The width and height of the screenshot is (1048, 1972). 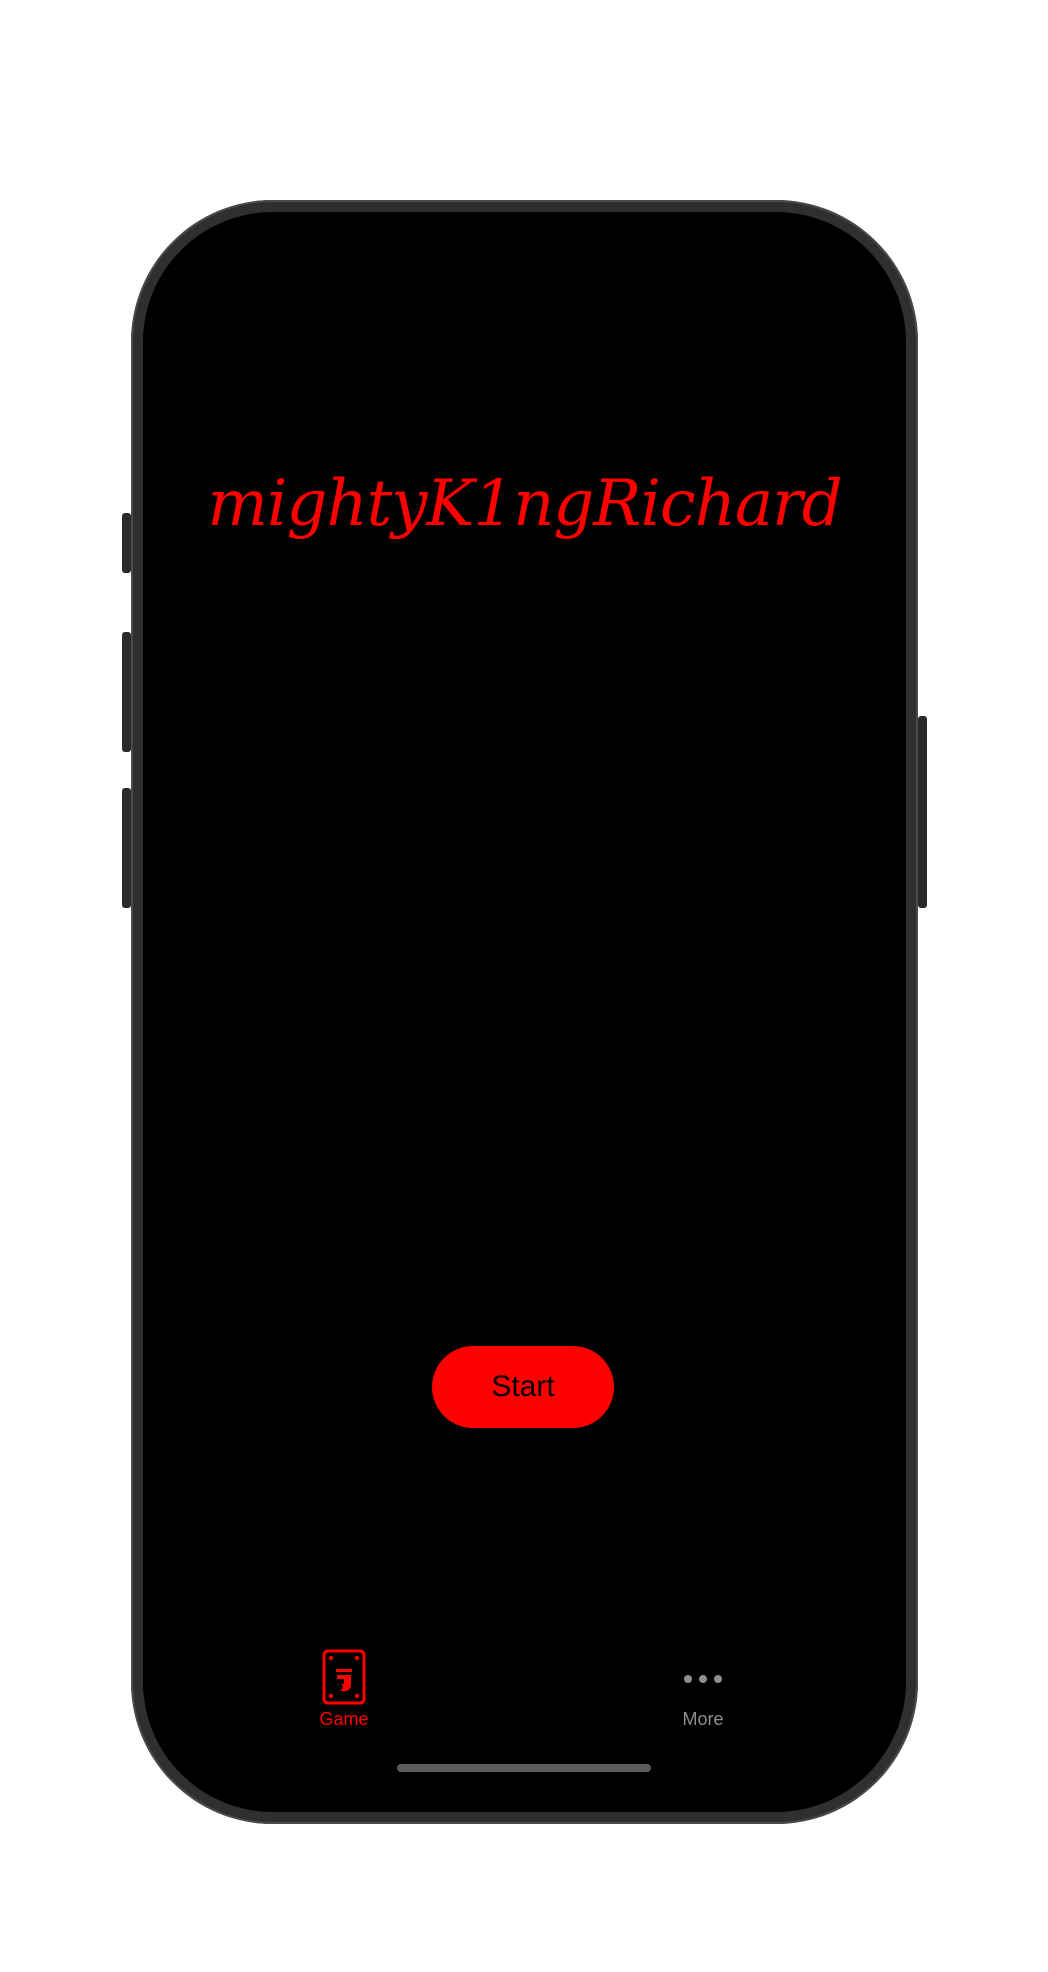 What do you see at coordinates (344, 1677) in the screenshot?
I see `game-card-icon` at bounding box center [344, 1677].